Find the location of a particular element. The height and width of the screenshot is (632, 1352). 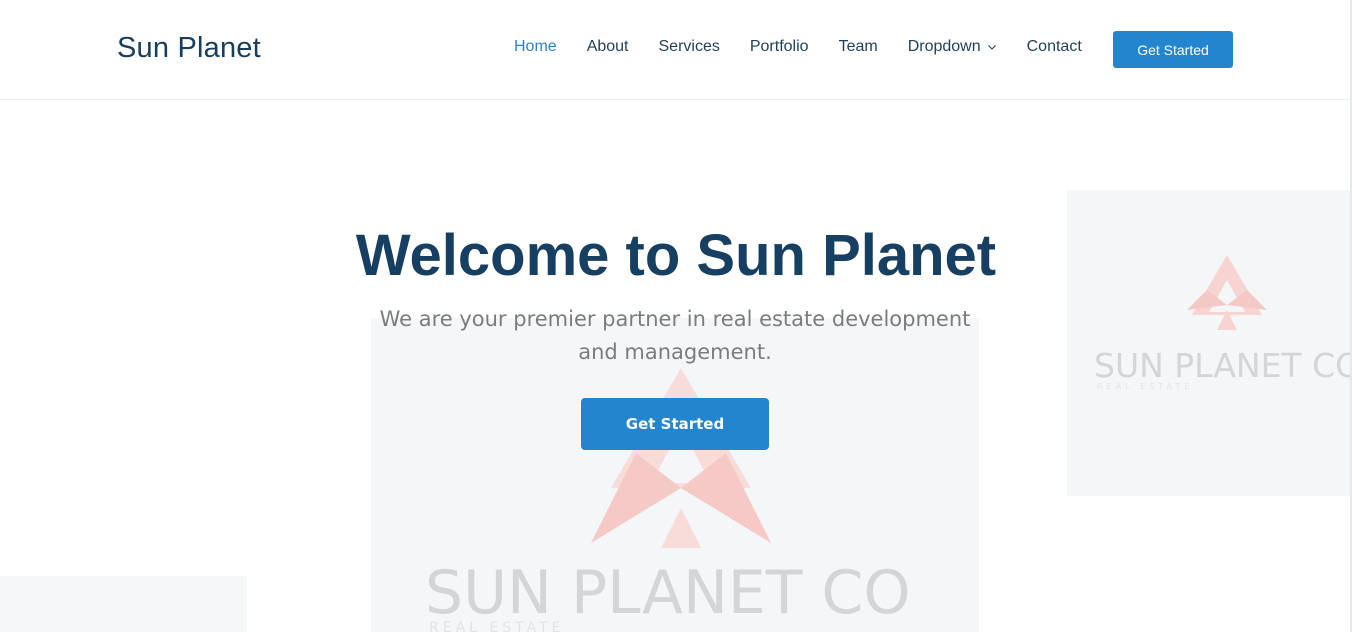

nav-item-contact: Contact is located at coordinates (1054, 47).